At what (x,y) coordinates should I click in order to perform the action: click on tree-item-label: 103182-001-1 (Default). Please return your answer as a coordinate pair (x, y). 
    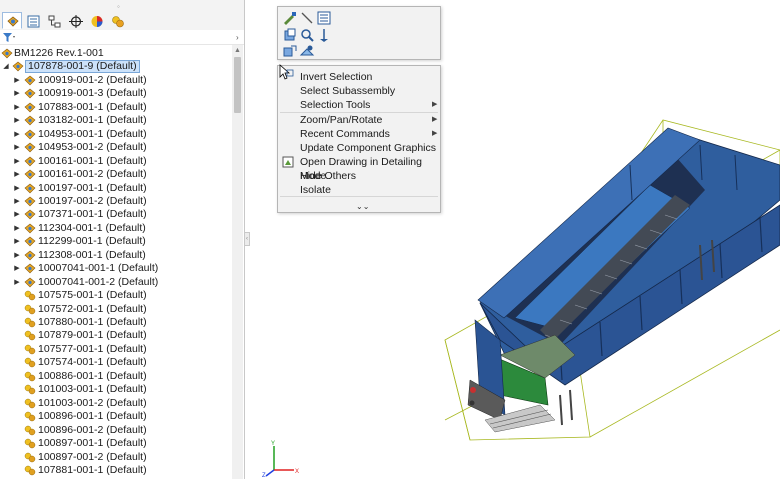
    Looking at the image, I should click on (92, 120).